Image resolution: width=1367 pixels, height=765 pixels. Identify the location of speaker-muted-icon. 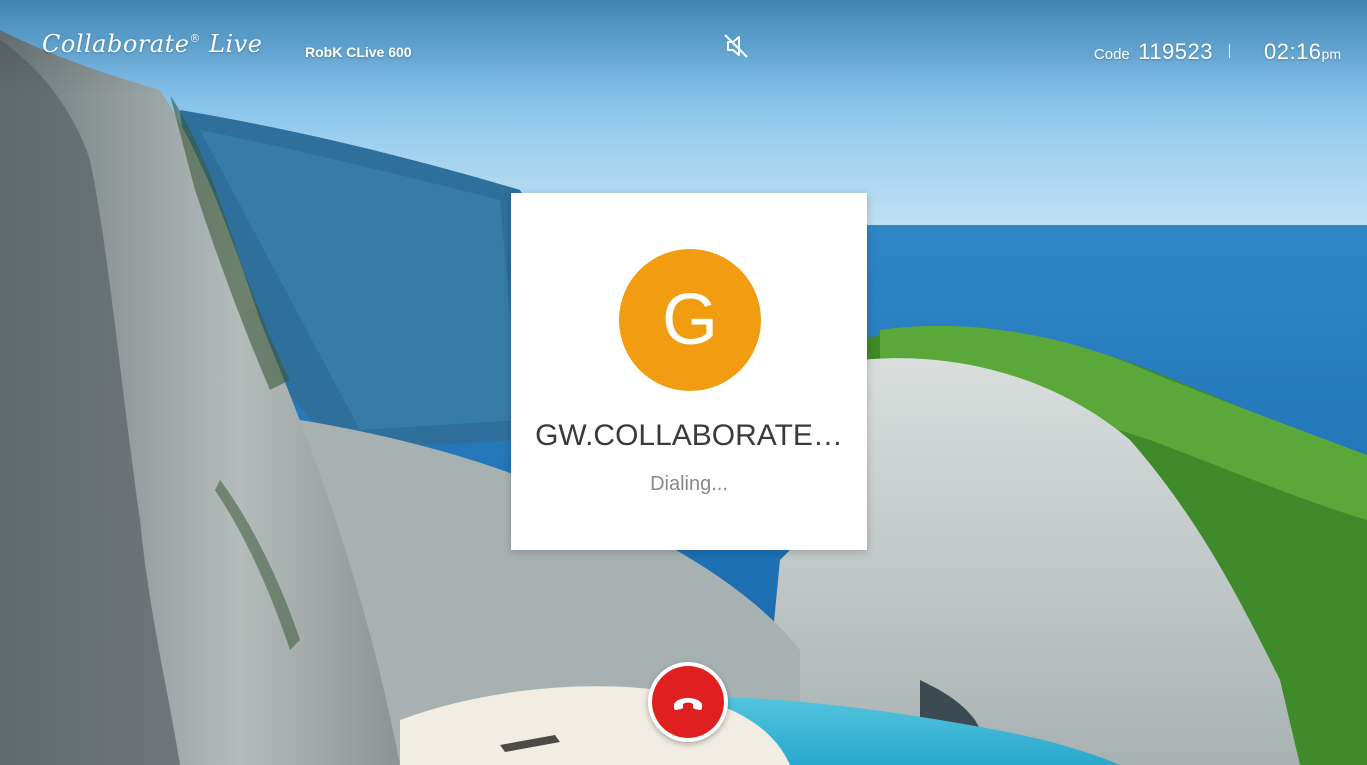
(736, 46).